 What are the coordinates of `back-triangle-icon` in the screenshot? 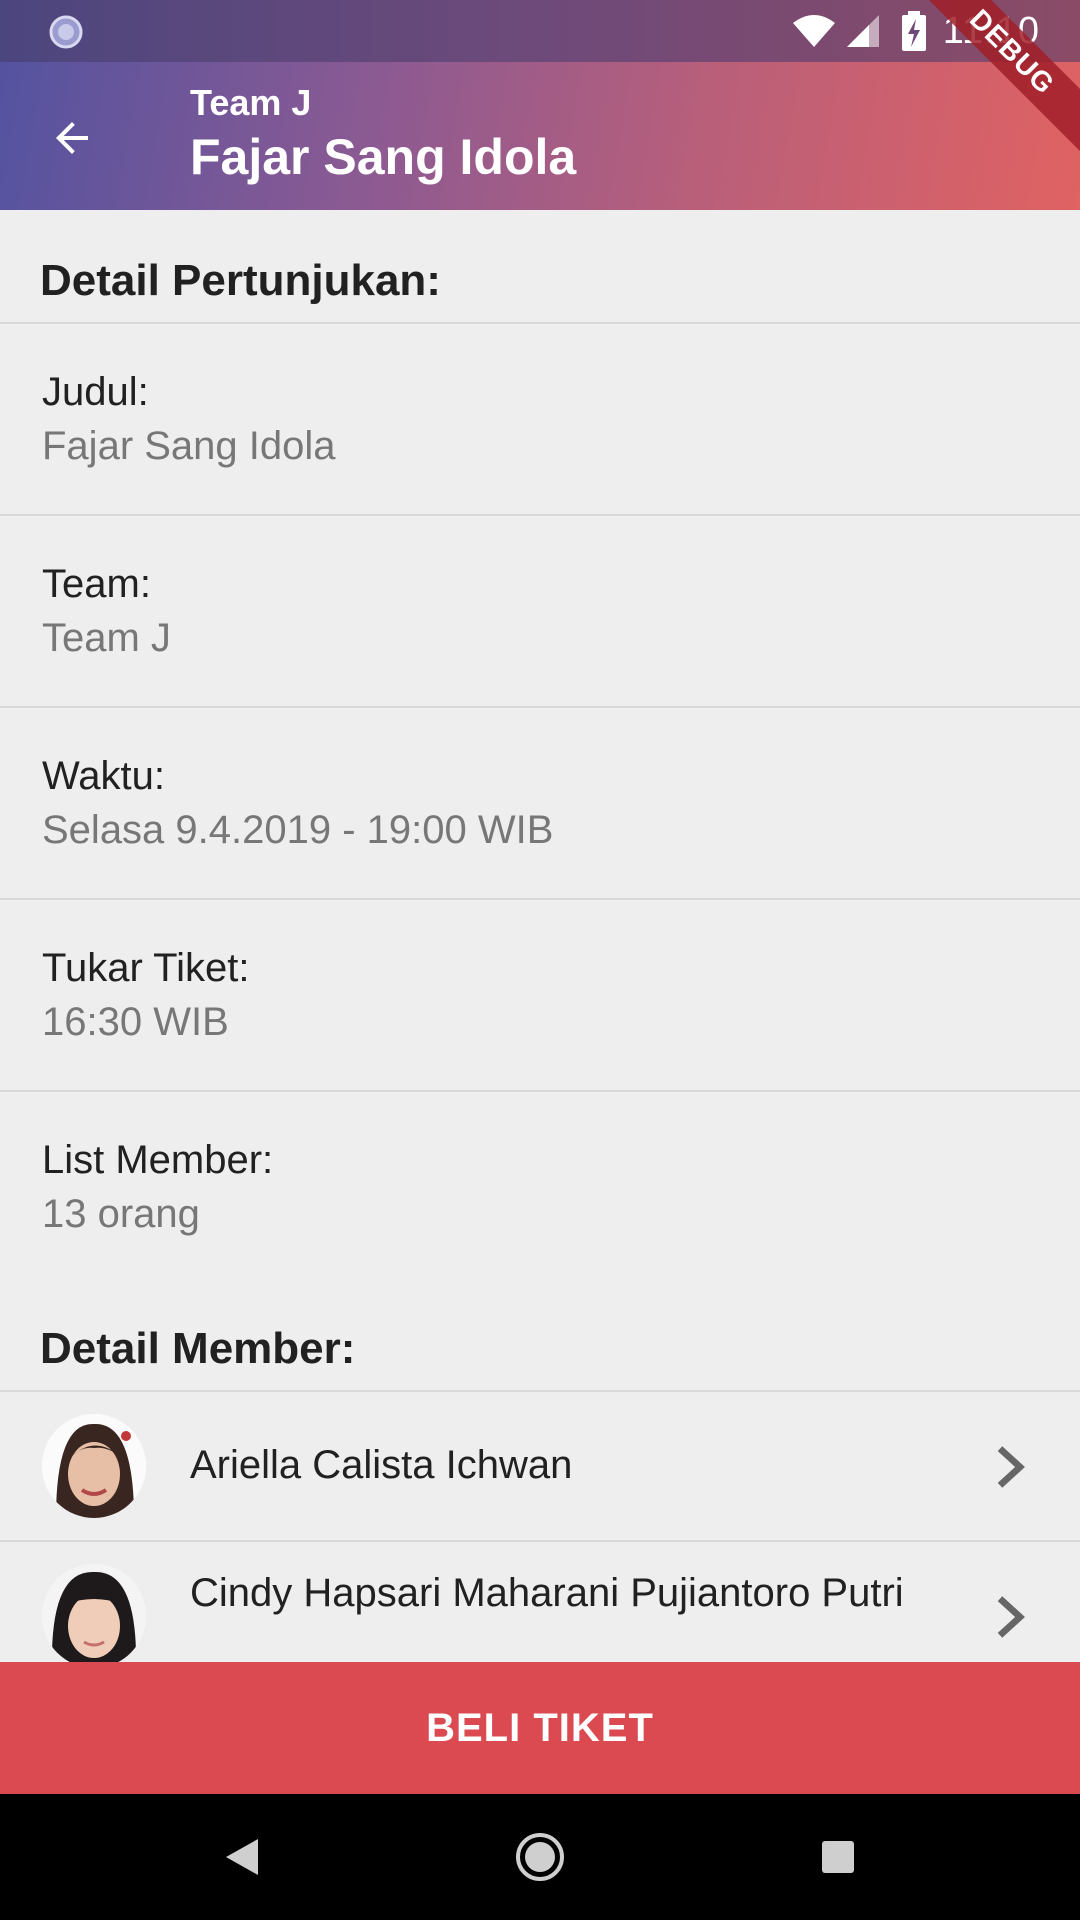 It's located at (242, 1857).